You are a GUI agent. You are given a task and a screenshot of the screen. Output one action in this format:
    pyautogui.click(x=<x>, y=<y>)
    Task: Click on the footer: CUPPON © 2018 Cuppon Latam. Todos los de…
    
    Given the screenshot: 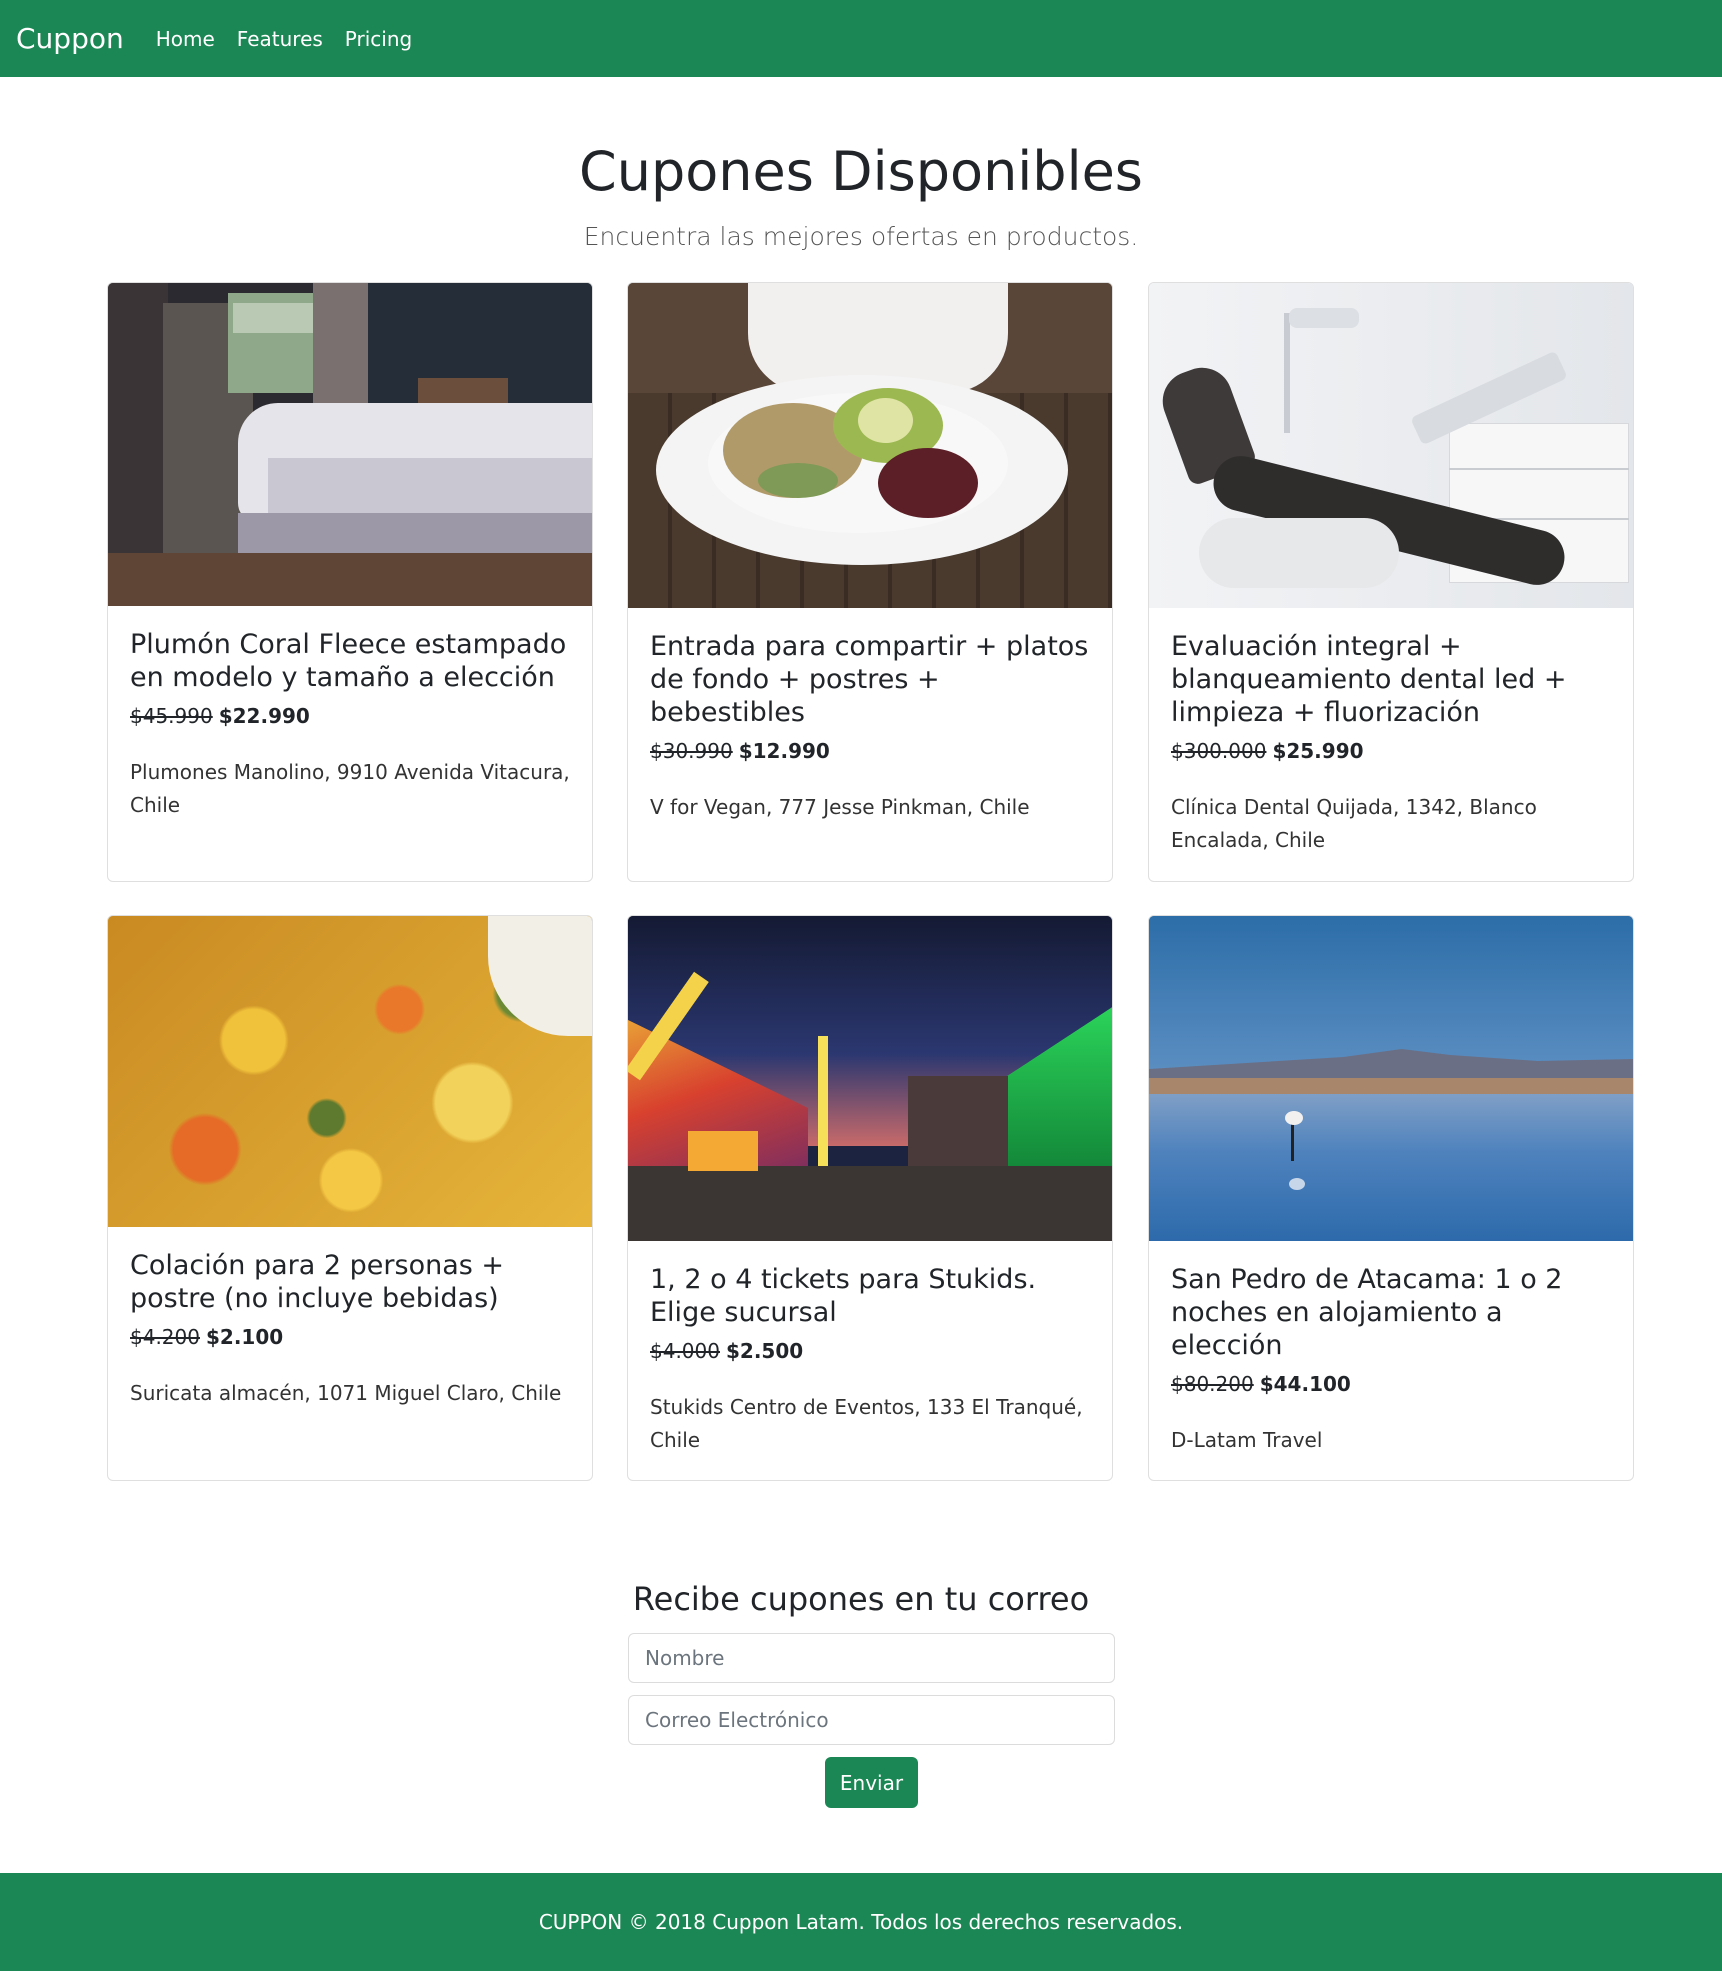 What is the action you would take?
    pyautogui.click(x=861, y=1922)
    